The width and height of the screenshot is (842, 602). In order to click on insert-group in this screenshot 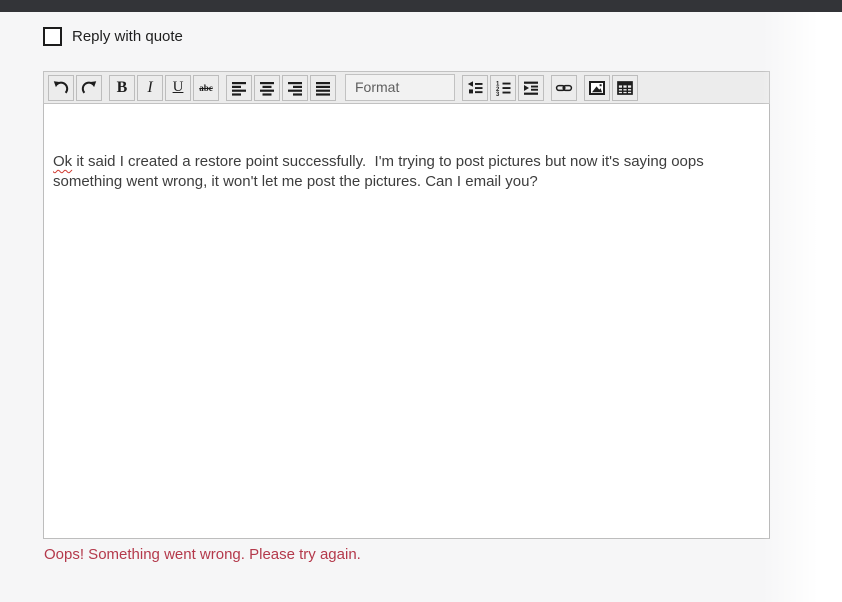, I will do `click(610, 87)`.